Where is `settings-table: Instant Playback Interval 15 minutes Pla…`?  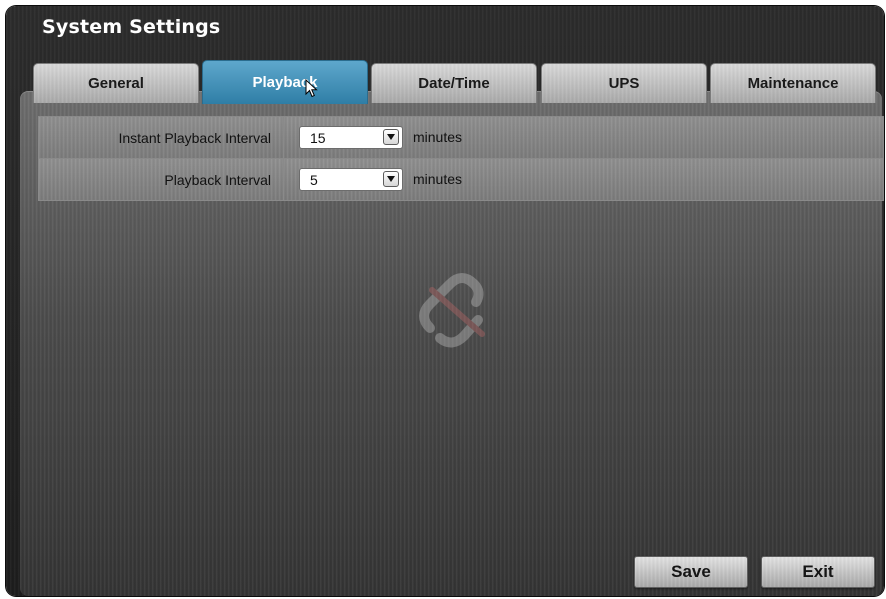 settings-table: Instant Playback Interval 15 minutes Pla… is located at coordinates (461, 158).